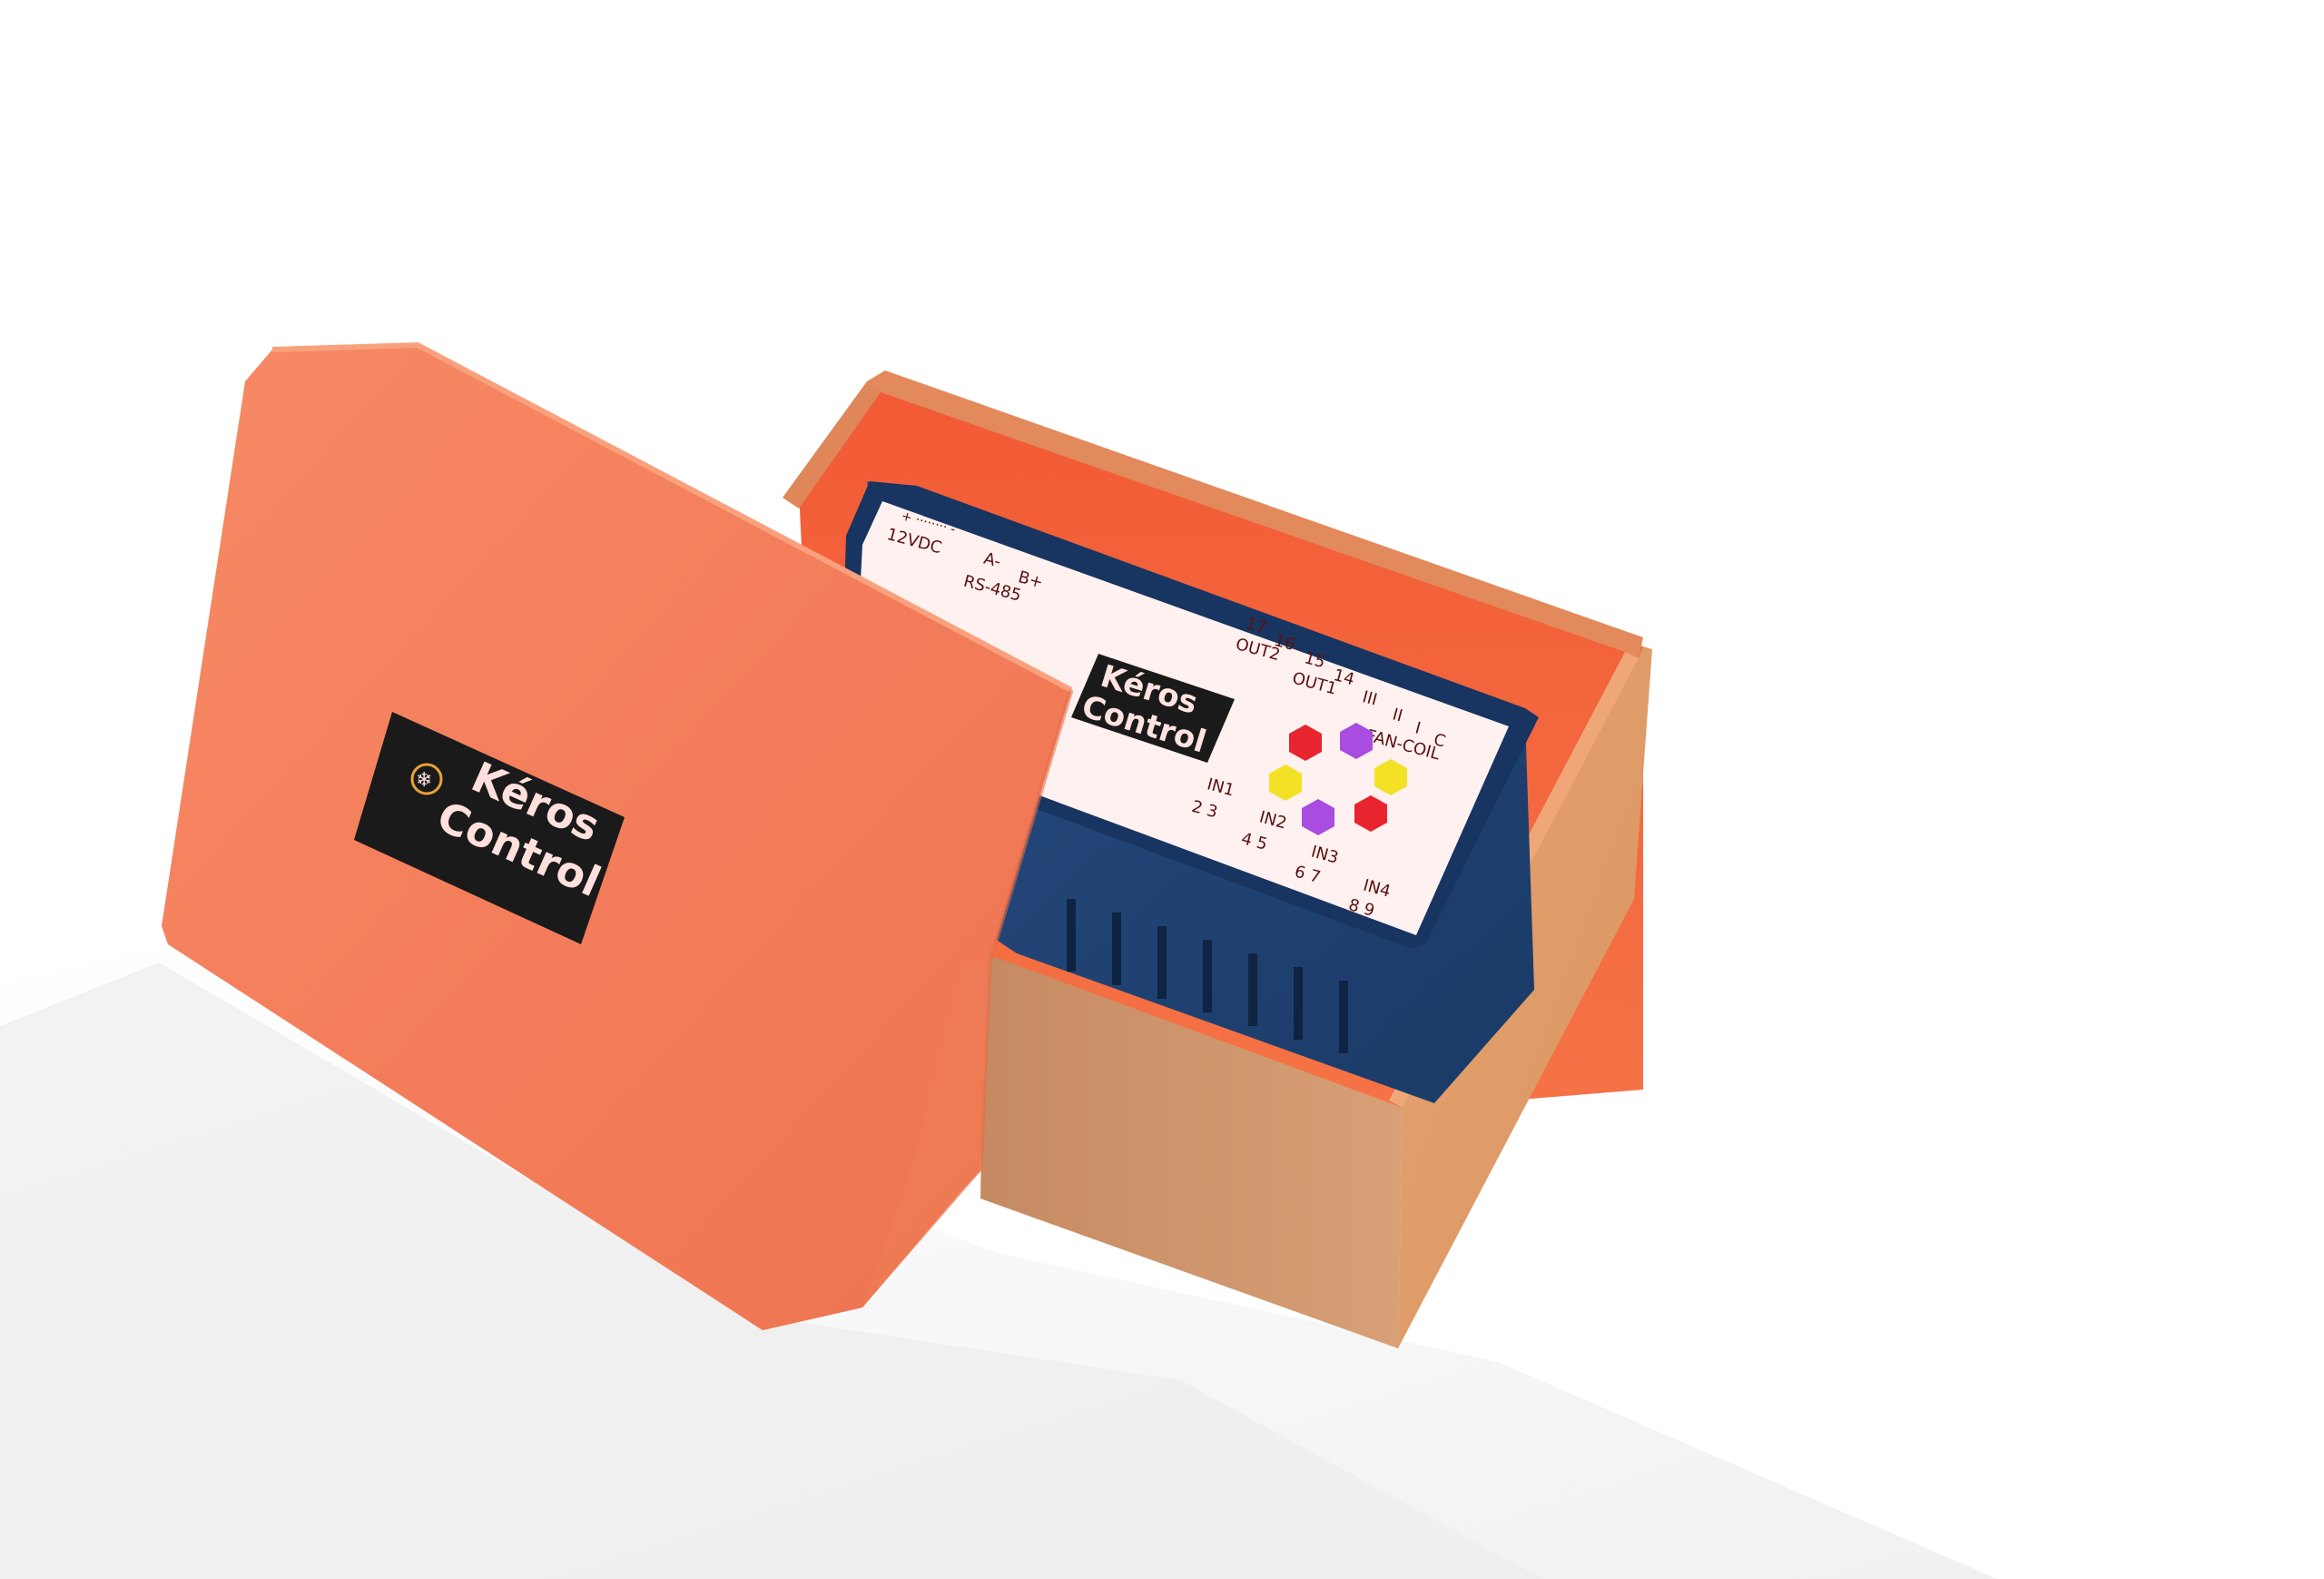 The height and width of the screenshot is (1579, 2324). I want to click on fan-snowflake-icon: ❄, so click(424, 780).